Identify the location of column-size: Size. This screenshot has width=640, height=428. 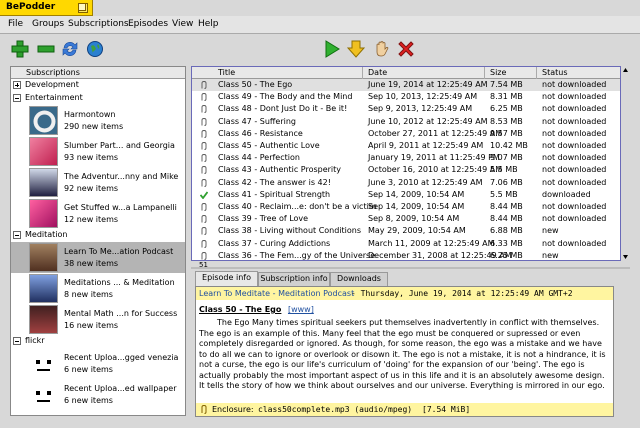
(498, 72).